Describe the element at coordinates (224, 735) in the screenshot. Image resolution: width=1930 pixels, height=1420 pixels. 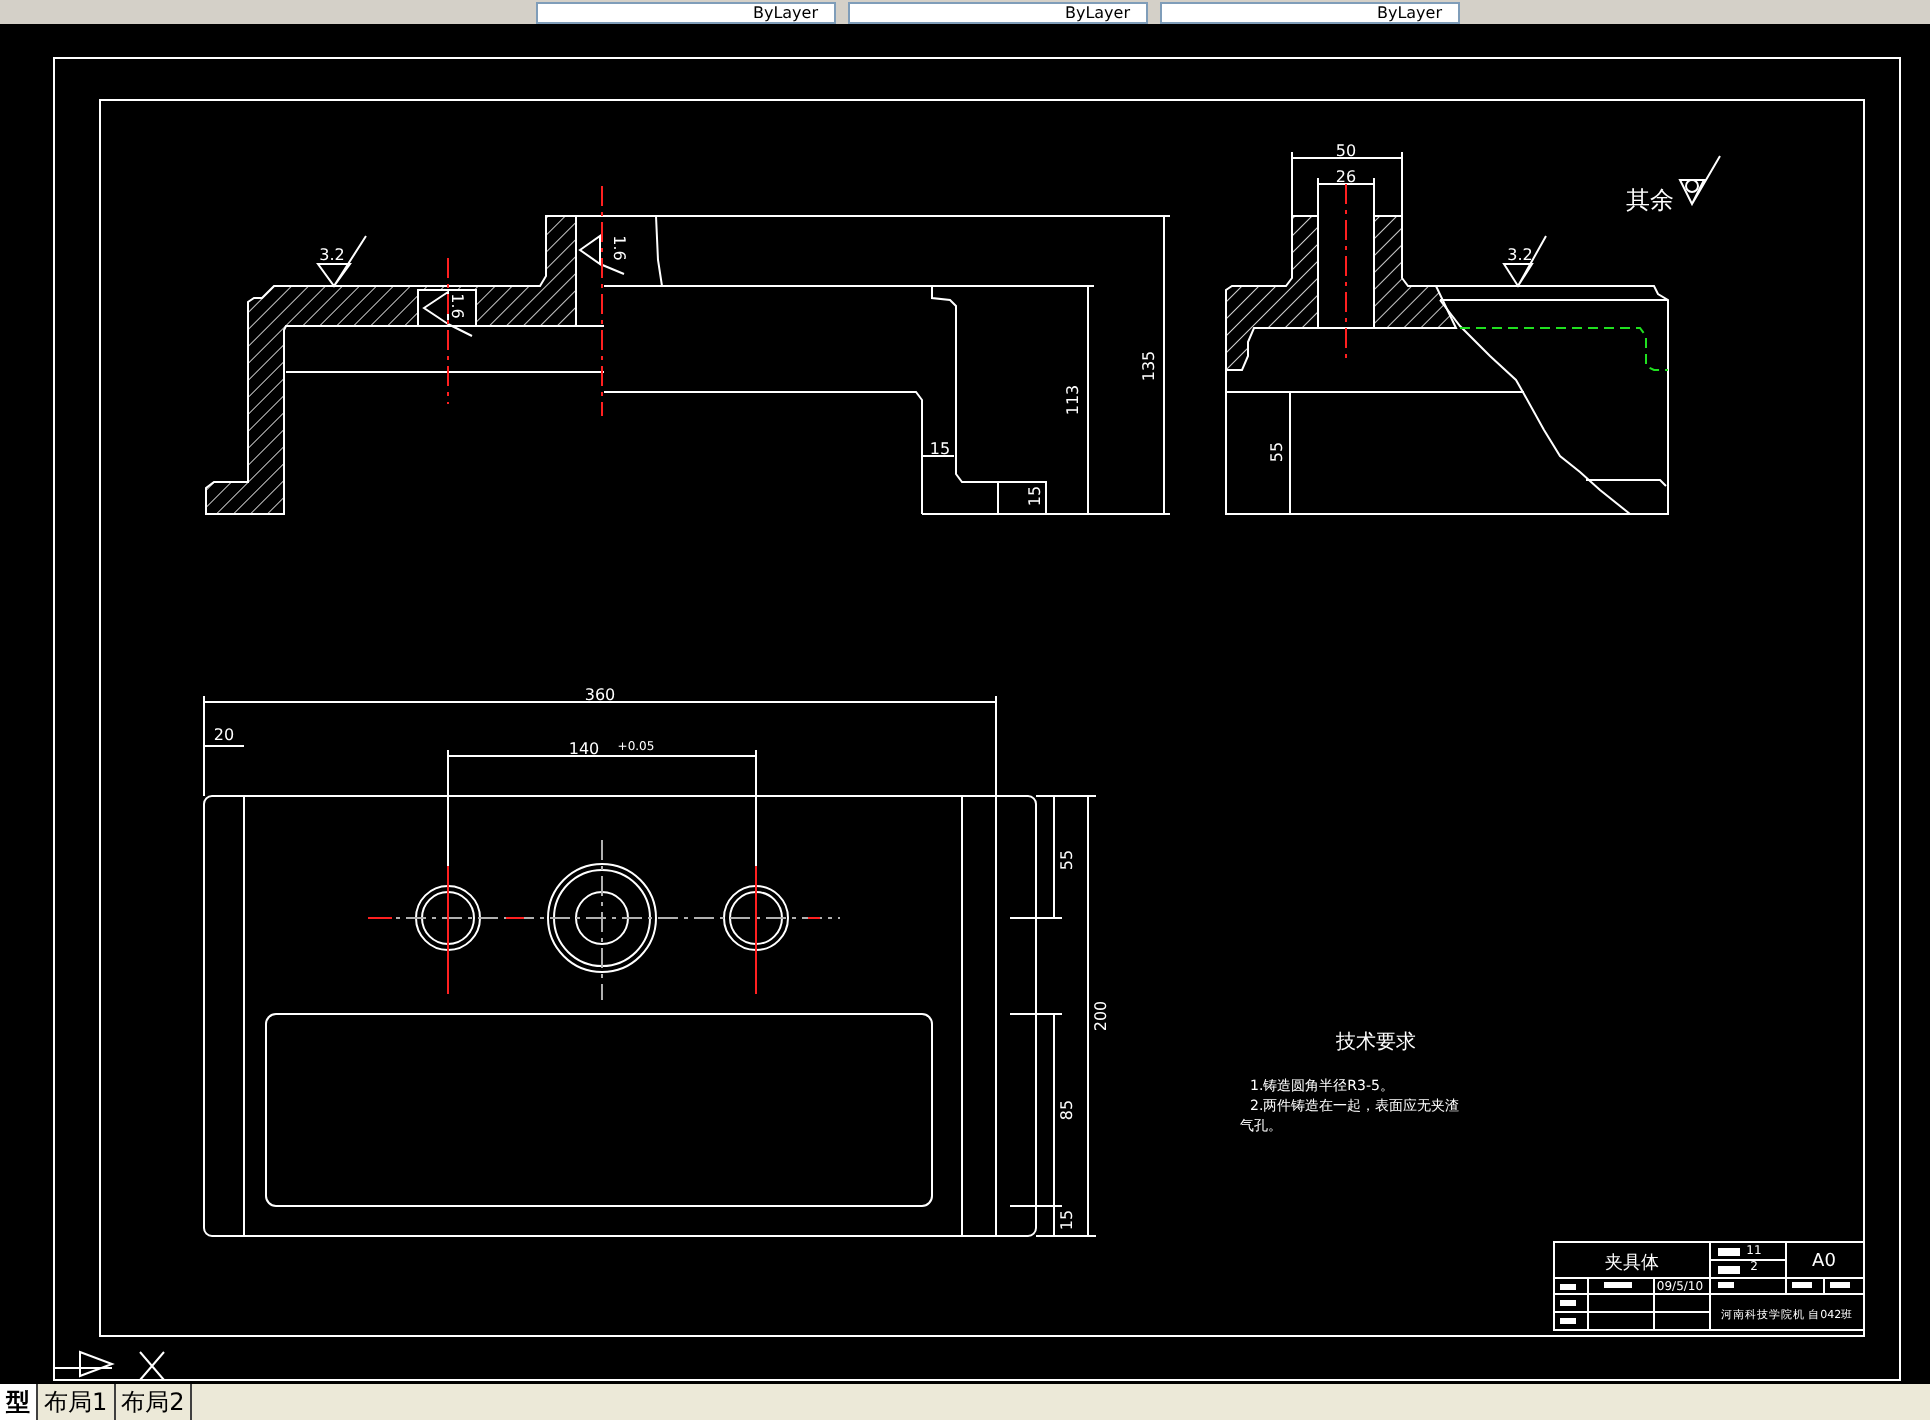
I see `dimension-label: 20` at that location.